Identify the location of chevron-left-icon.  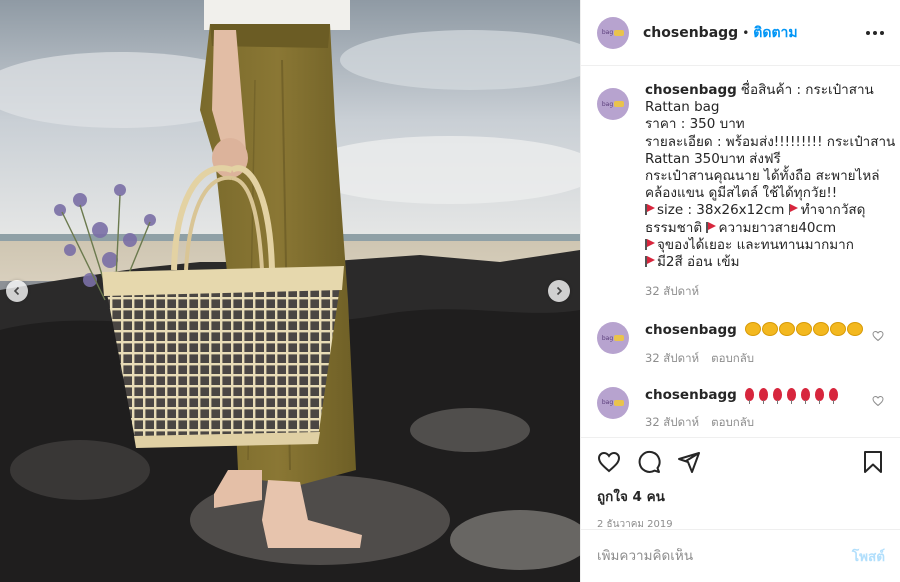
(16, 291).